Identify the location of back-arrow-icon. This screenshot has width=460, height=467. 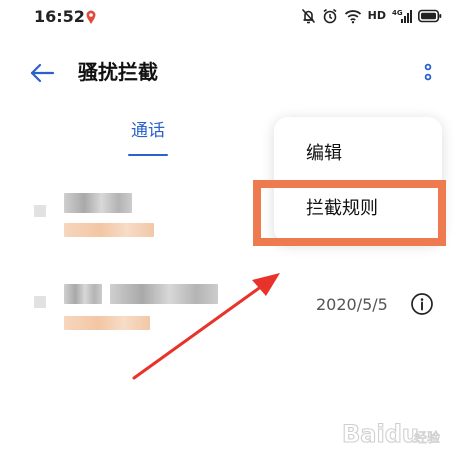
(43, 73).